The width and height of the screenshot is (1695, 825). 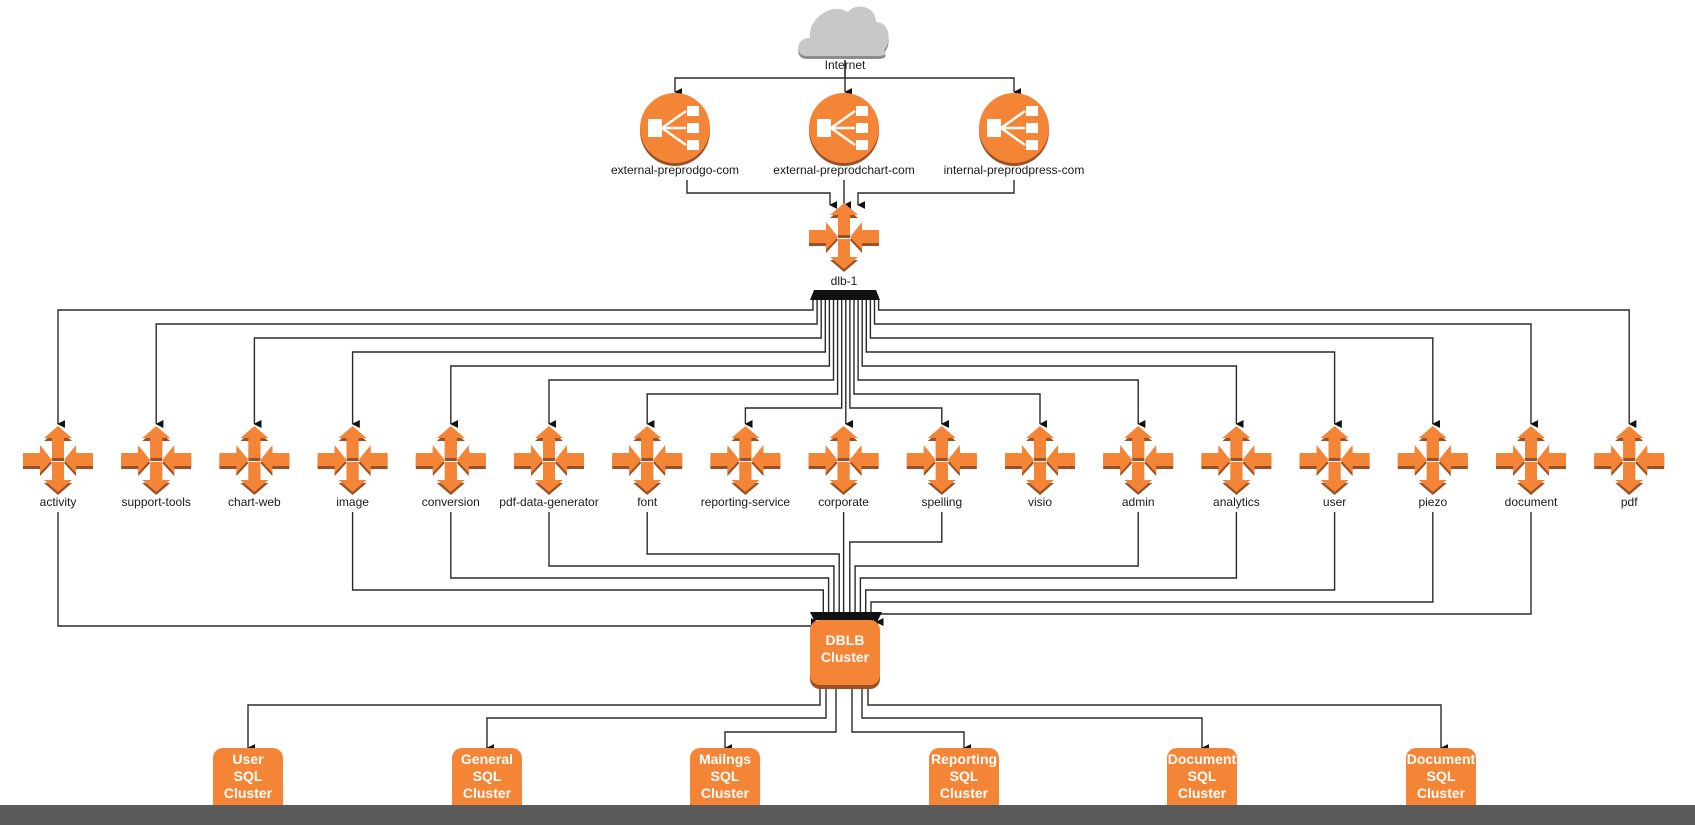 I want to click on edge-hub-image, so click(x=588, y=364).